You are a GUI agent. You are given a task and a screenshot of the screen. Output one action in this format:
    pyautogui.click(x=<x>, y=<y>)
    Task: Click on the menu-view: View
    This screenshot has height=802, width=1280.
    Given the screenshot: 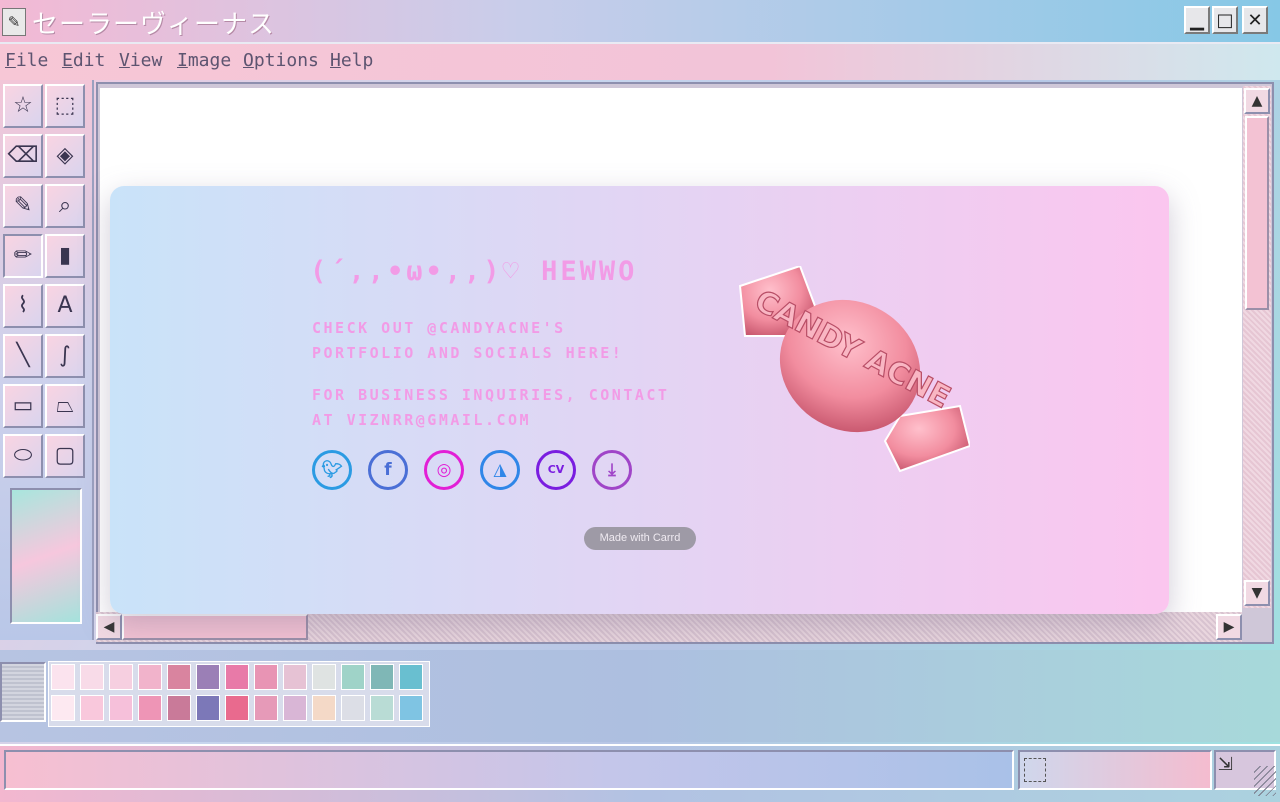 What is the action you would take?
    pyautogui.click(x=140, y=60)
    